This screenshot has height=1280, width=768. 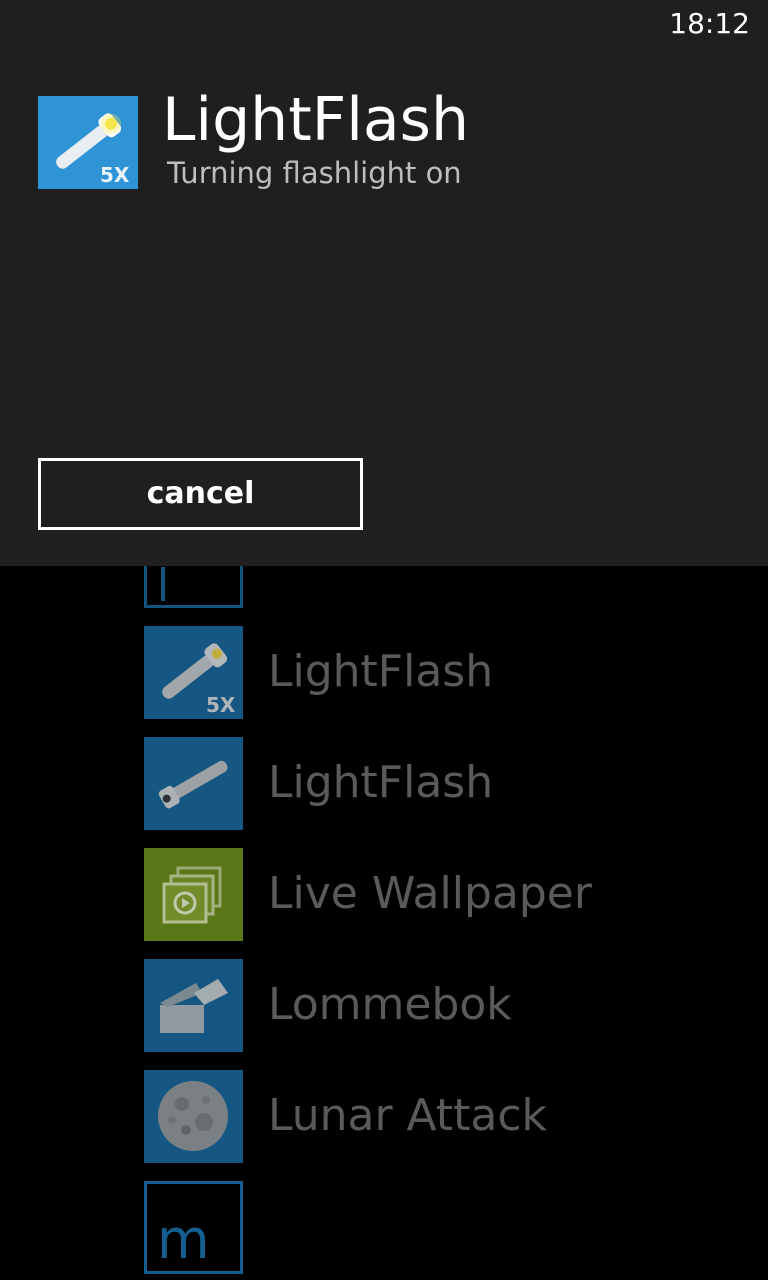 What do you see at coordinates (390, 1004) in the screenshot?
I see `app-list-item-label: Lommebok` at bounding box center [390, 1004].